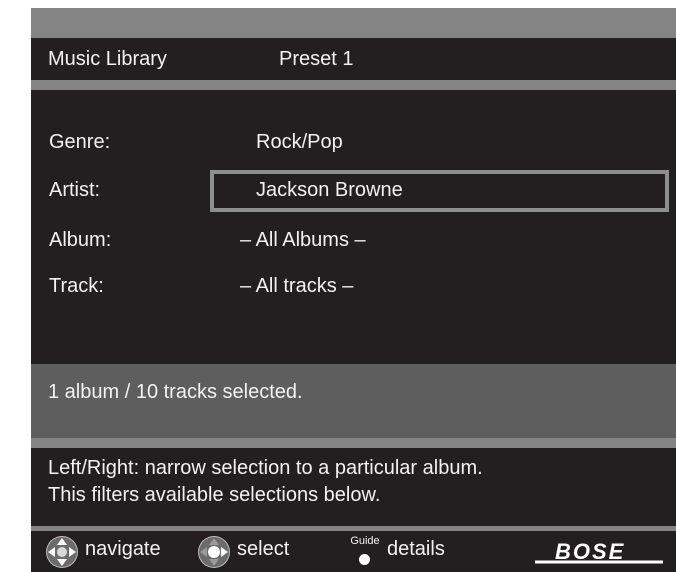 Image resolution: width=676 pixels, height=572 pixels. I want to click on page-title: Music Library, so click(107, 59).